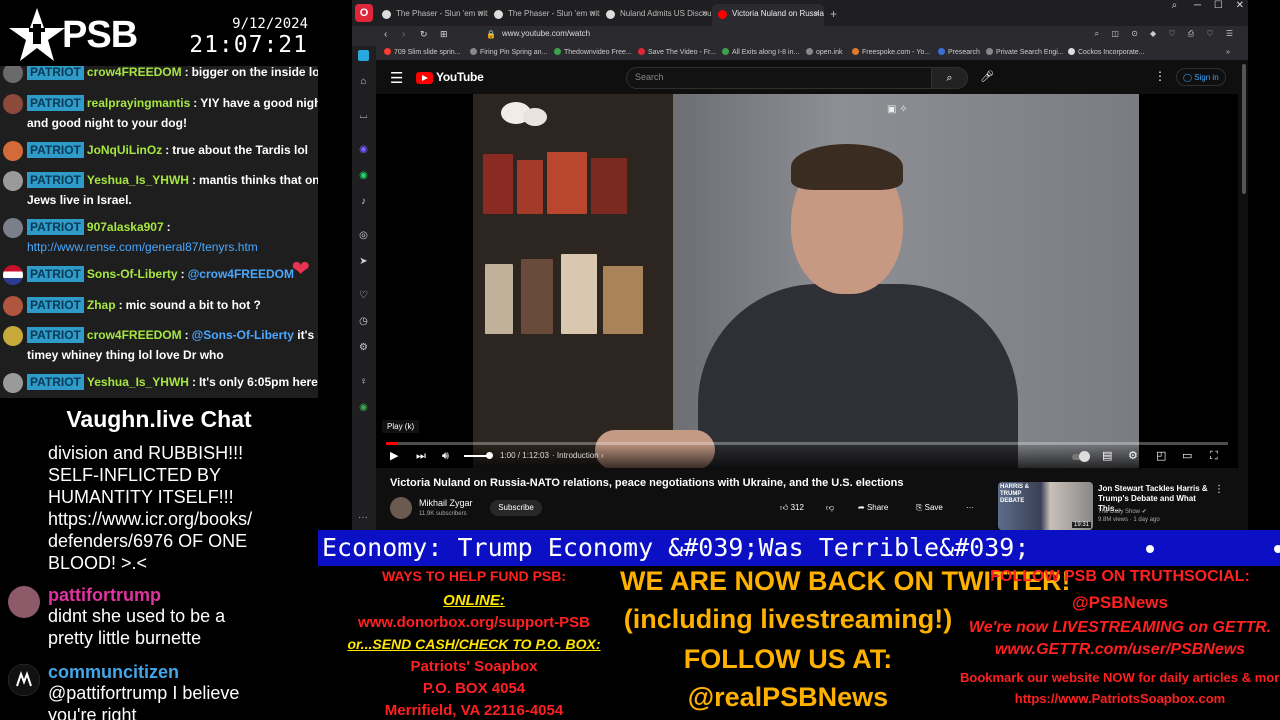  What do you see at coordinates (1228, 53) in the screenshot?
I see `bookmarks-overflow-icon: »` at bounding box center [1228, 53].